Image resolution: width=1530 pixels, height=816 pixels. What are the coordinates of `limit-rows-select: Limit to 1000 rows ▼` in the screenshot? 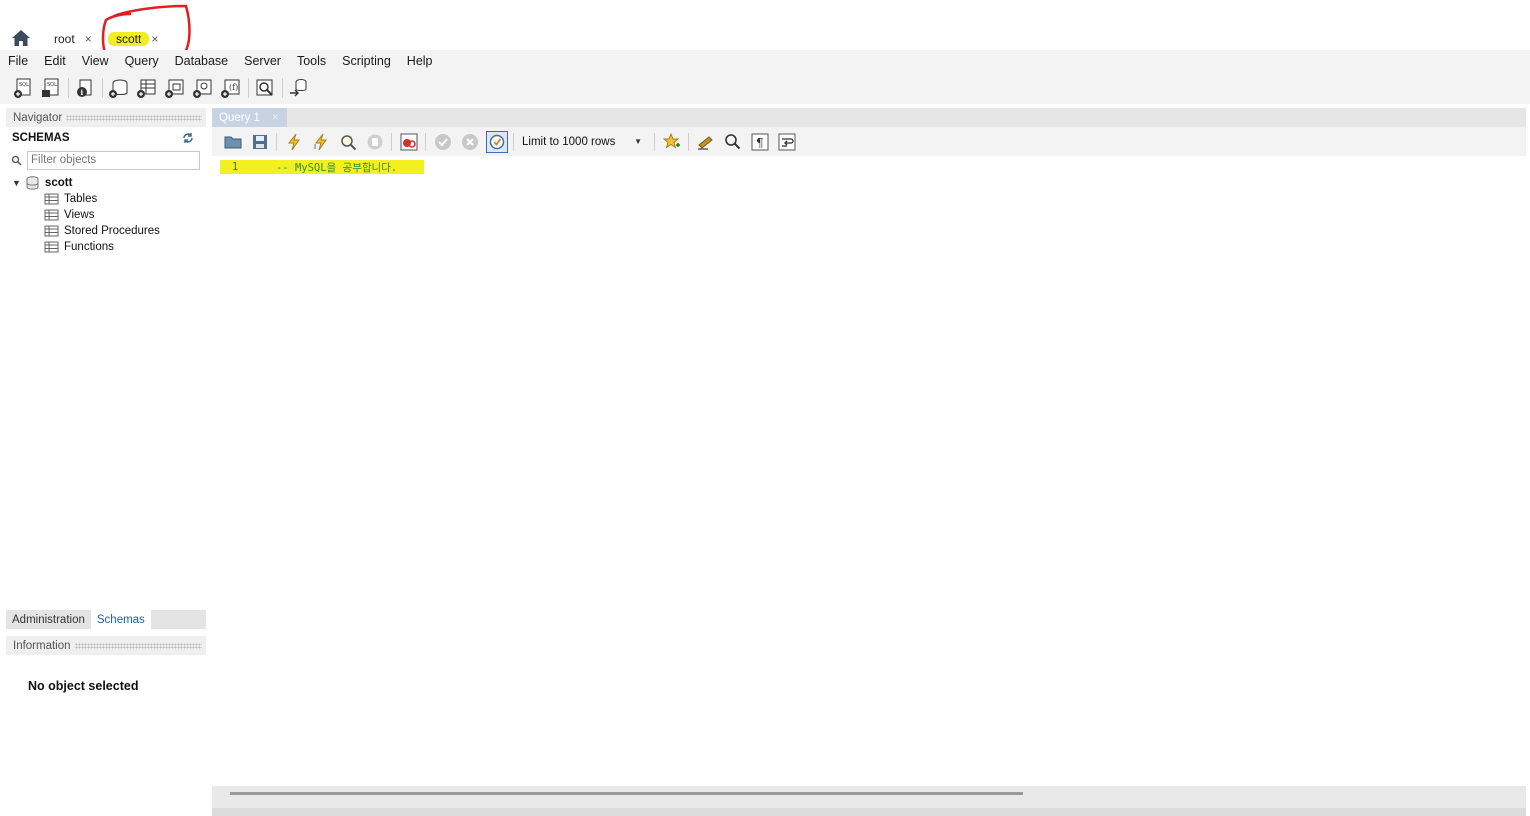 It's located at (582, 142).